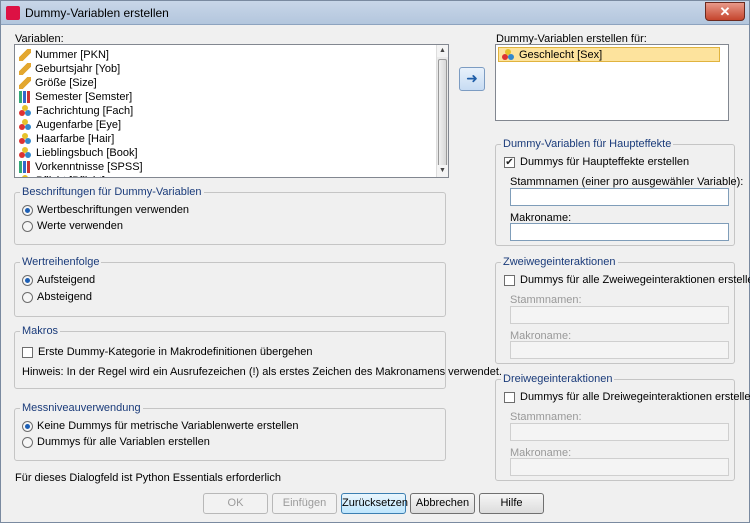  Describe the element at coordinates (85, 111) in the screenshot. I see `list-item-label: Fachrichtung [Fach]` at that location.